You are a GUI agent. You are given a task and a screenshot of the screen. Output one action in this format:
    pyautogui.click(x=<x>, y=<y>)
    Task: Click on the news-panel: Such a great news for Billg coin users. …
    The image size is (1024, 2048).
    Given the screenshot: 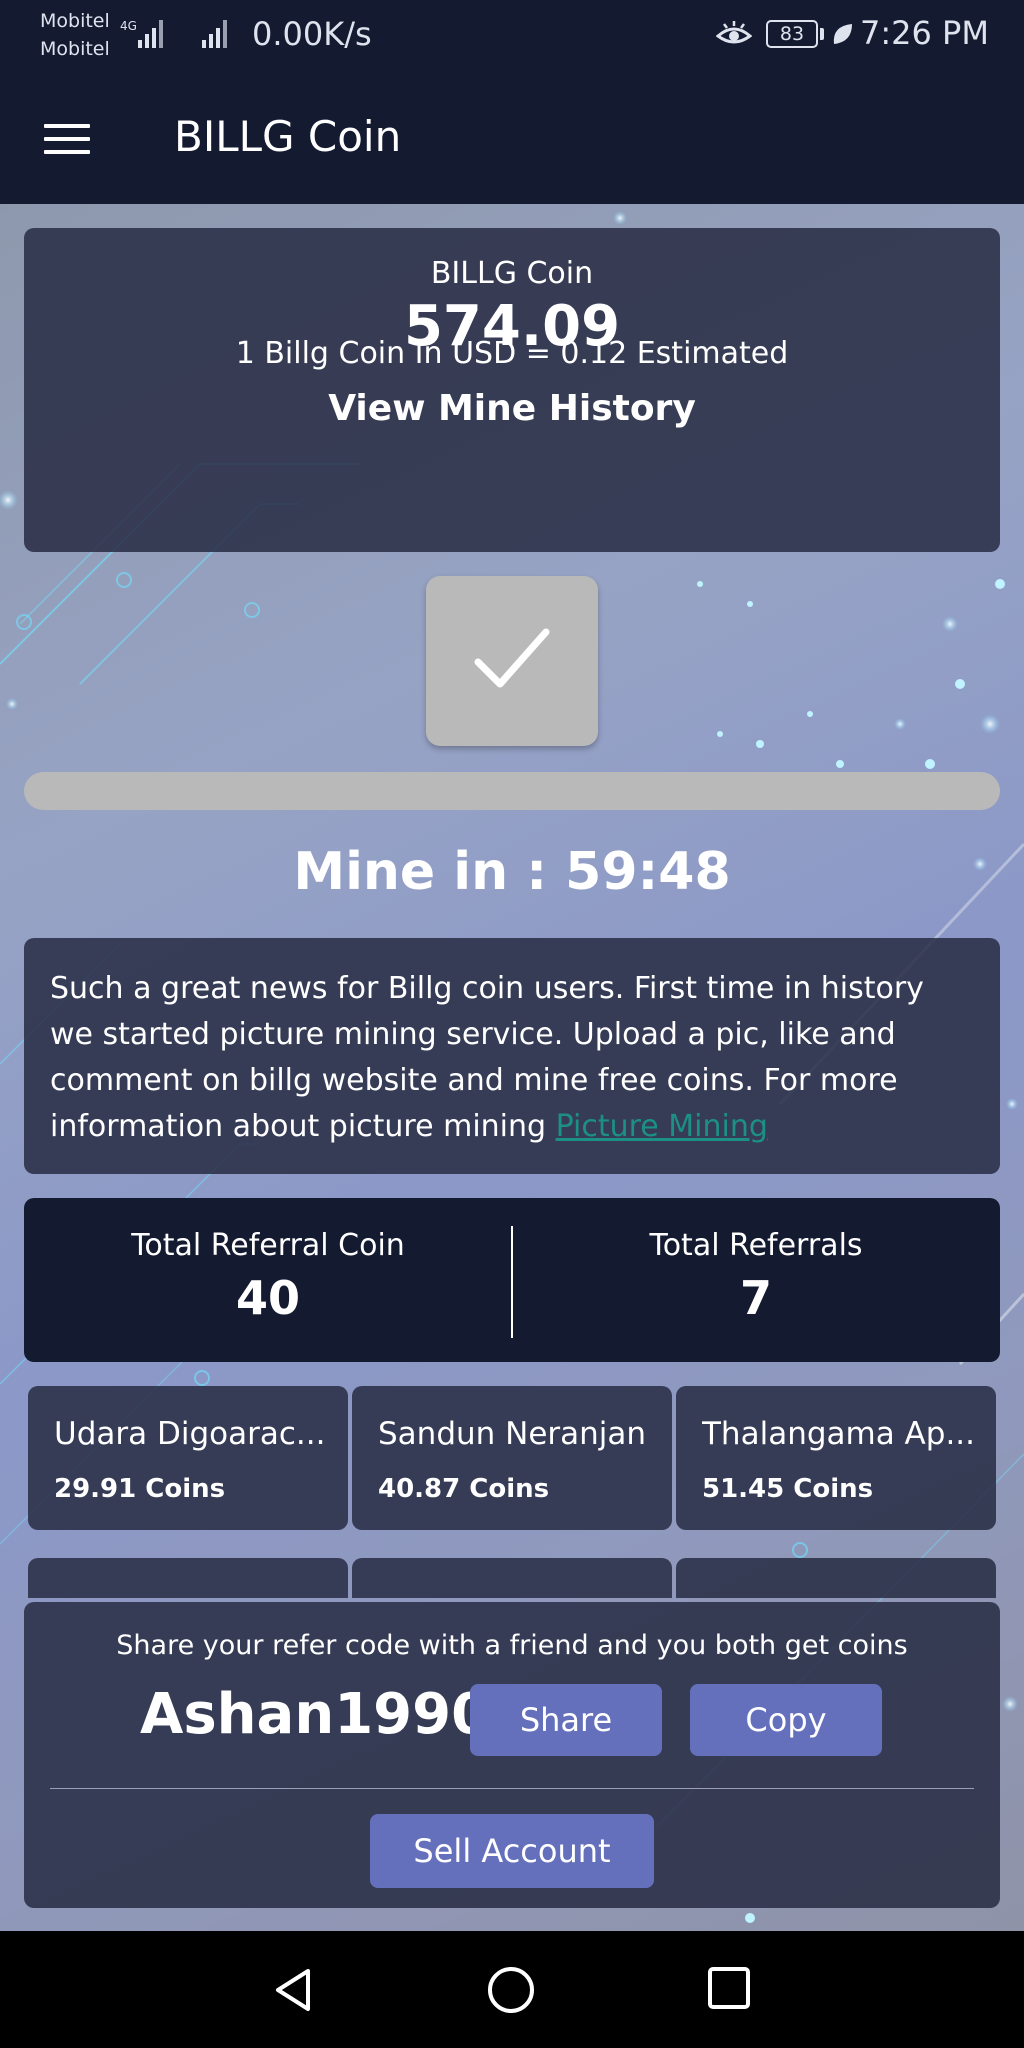 What is the action you would take?
    pyautogui.click(x=512, y=1056)
    